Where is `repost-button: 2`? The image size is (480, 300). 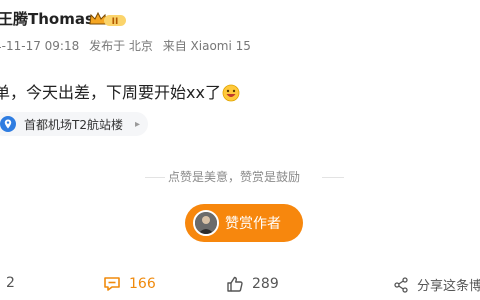
repost-button: 2 is located at coordinates (10, 283).